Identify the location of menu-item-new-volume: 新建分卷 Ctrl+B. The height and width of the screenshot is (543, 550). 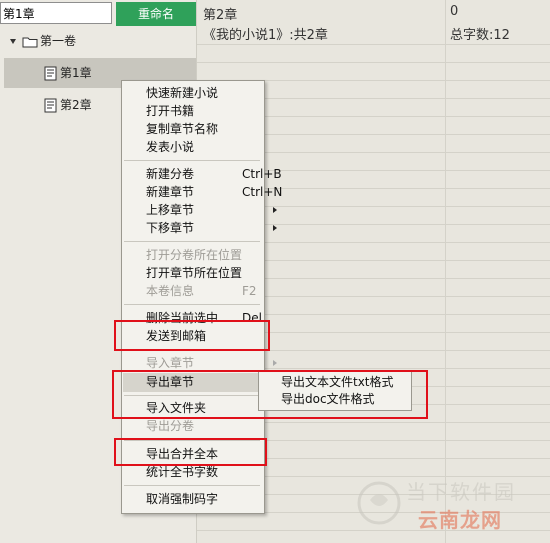
(214, 174).